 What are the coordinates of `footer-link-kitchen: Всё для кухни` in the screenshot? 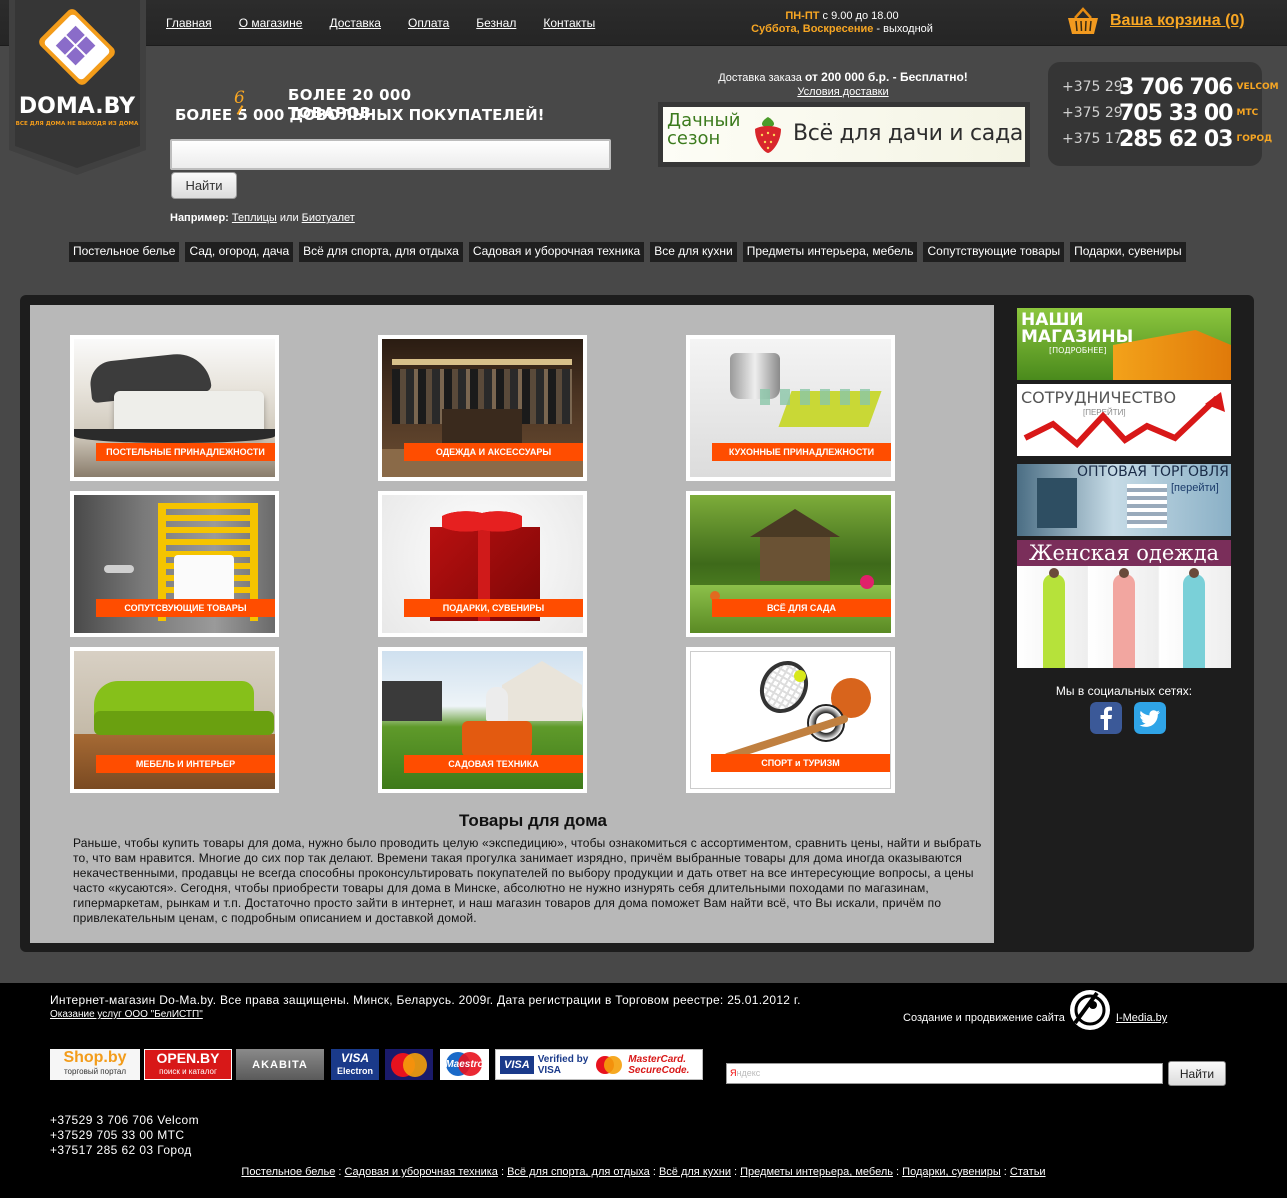 It's located at (695, 1172).